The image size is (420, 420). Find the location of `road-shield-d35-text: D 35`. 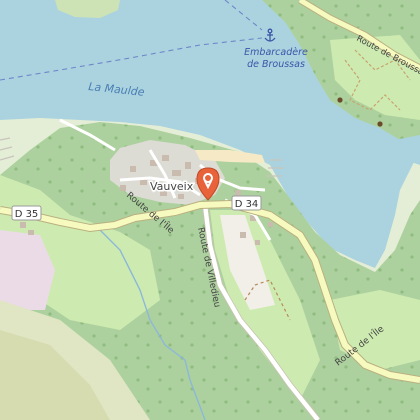

road-shield-d35-text: D 35 is located at coordinates (27, 214).